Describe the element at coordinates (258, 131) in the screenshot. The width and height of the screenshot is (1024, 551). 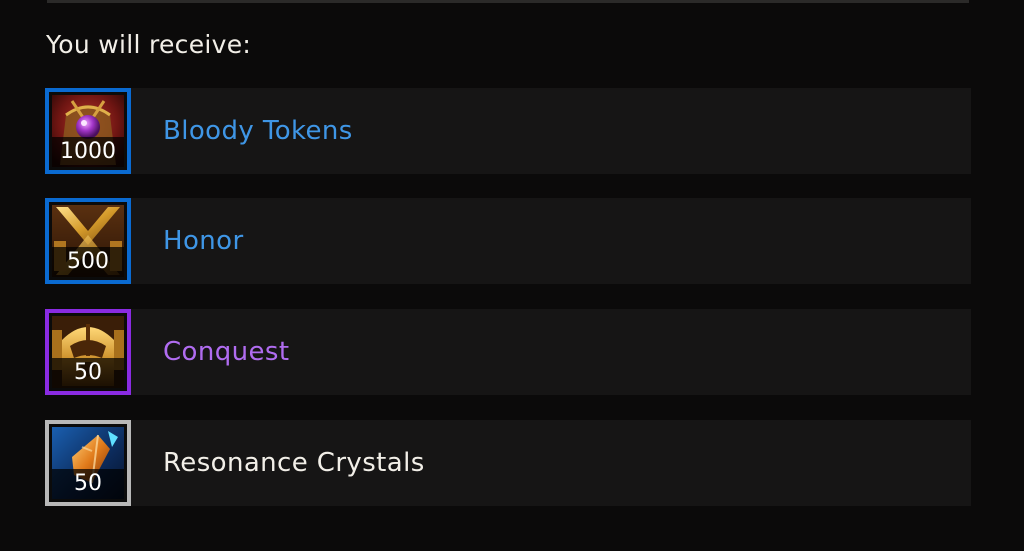
I see `reward-name: Bloody Tokens` at that location.